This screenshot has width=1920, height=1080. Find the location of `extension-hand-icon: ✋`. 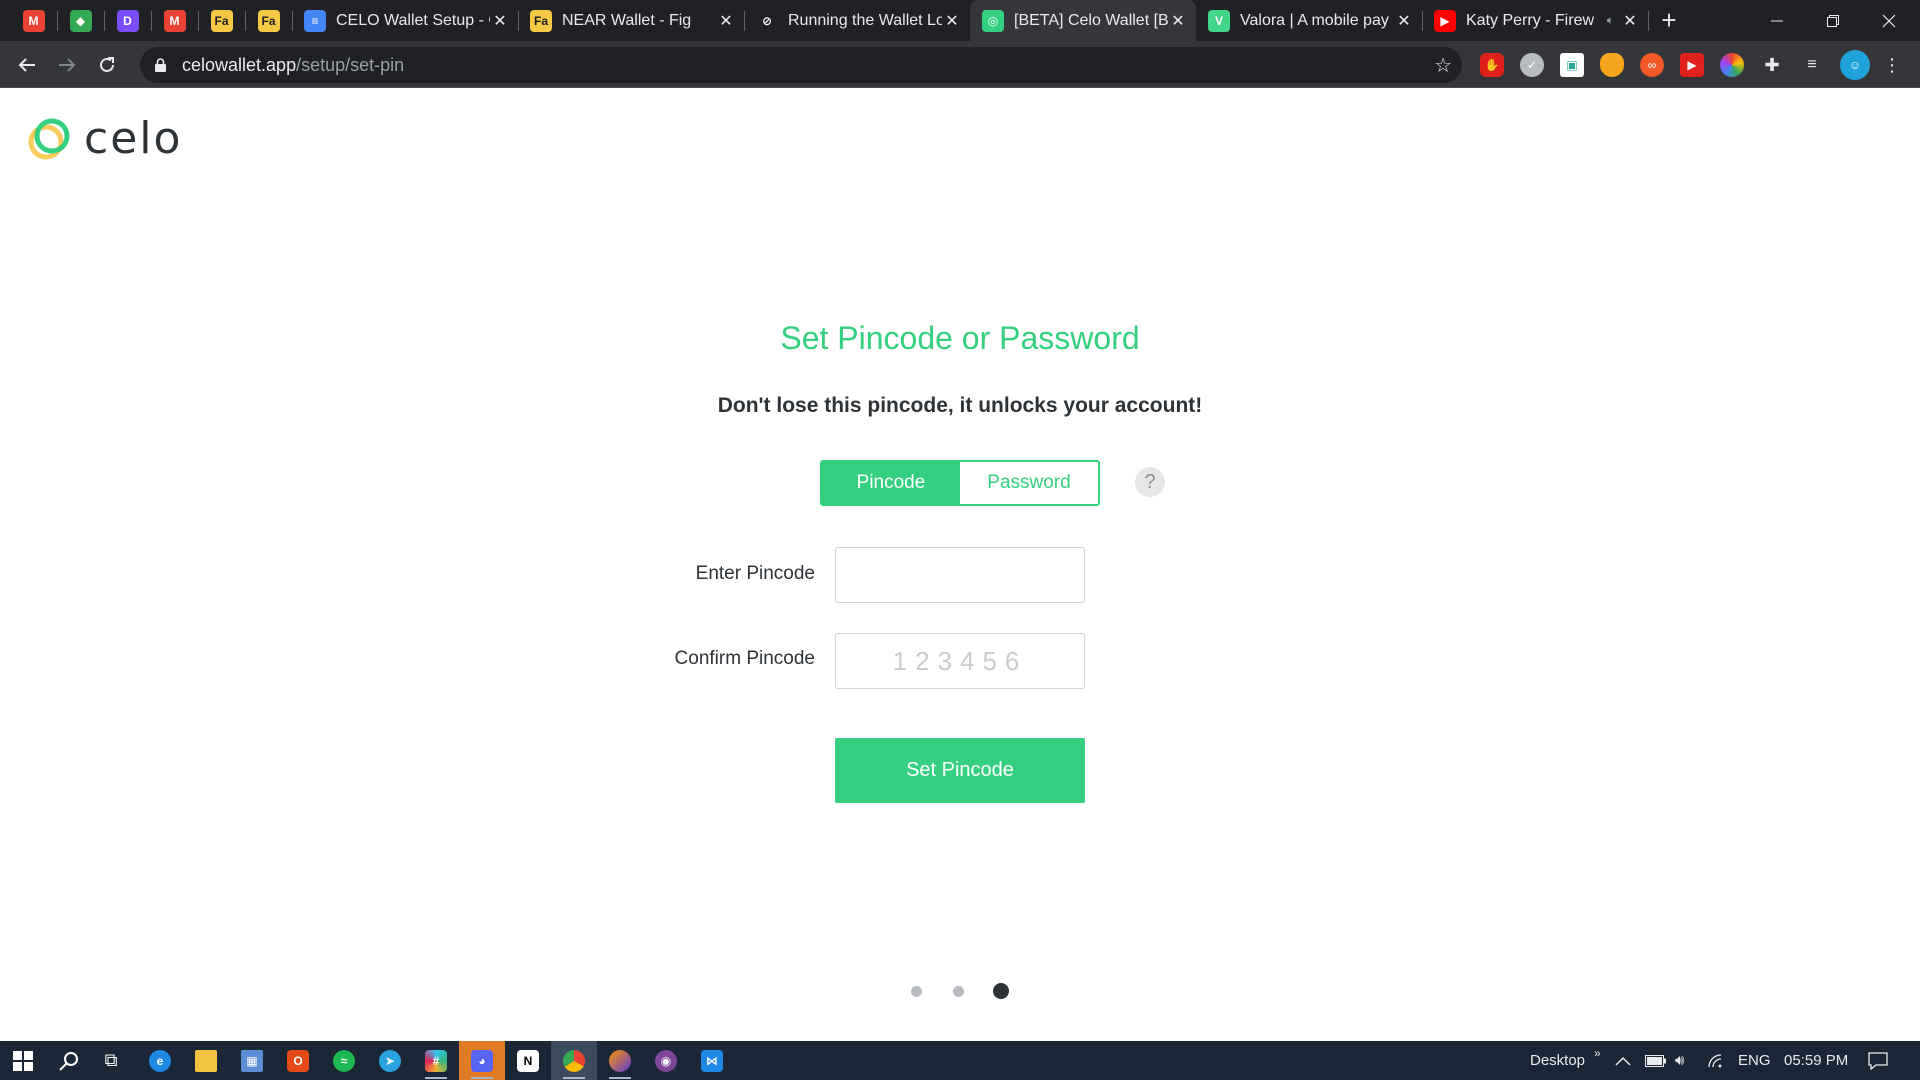

extension-hand-icon: ✋ is located at coordinates (1492, 65).